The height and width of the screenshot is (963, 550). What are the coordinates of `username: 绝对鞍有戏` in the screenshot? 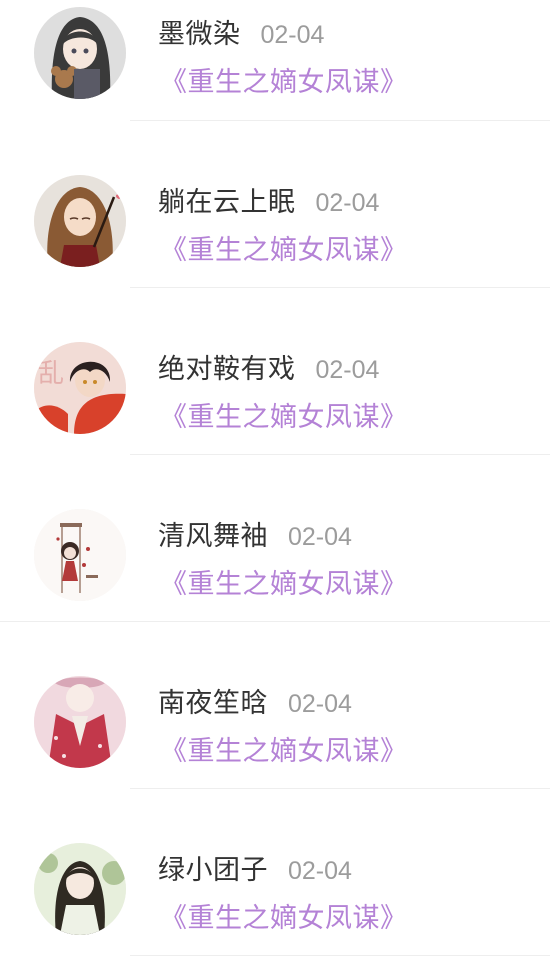 It's located at (227, 366).